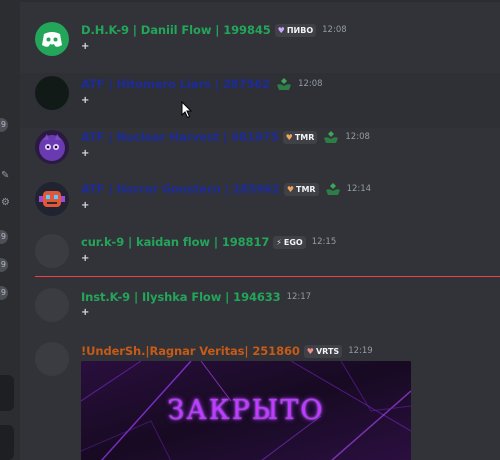  Describe the element at coordinates (7, 393) in the screenshot. I see `voice-panel-edge` at that location.